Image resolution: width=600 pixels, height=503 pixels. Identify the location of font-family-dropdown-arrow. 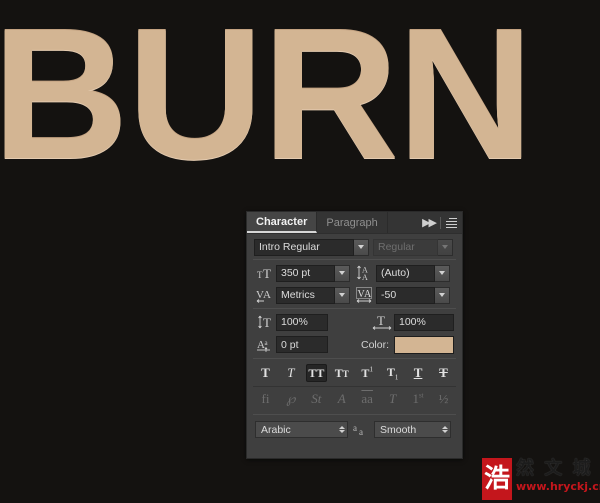
(361, 247).